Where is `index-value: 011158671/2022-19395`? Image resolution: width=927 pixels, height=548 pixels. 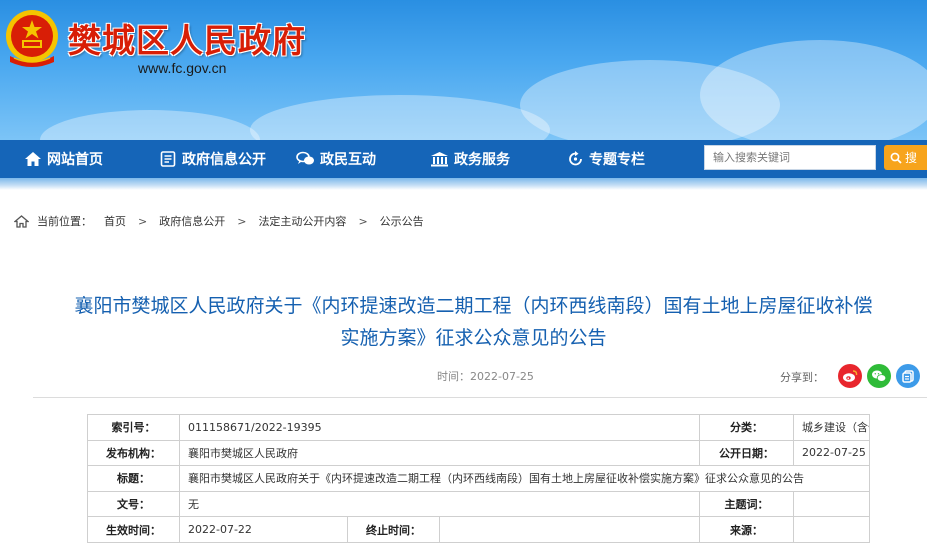 index-value: 011158671/2022-19395 is located at coordinates (439, 427).